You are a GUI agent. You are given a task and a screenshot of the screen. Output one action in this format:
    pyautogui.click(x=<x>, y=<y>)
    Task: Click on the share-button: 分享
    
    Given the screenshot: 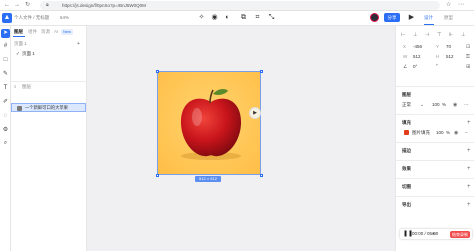 What is the action you would take?
    pyautogui.click(x=392, y=17)
    